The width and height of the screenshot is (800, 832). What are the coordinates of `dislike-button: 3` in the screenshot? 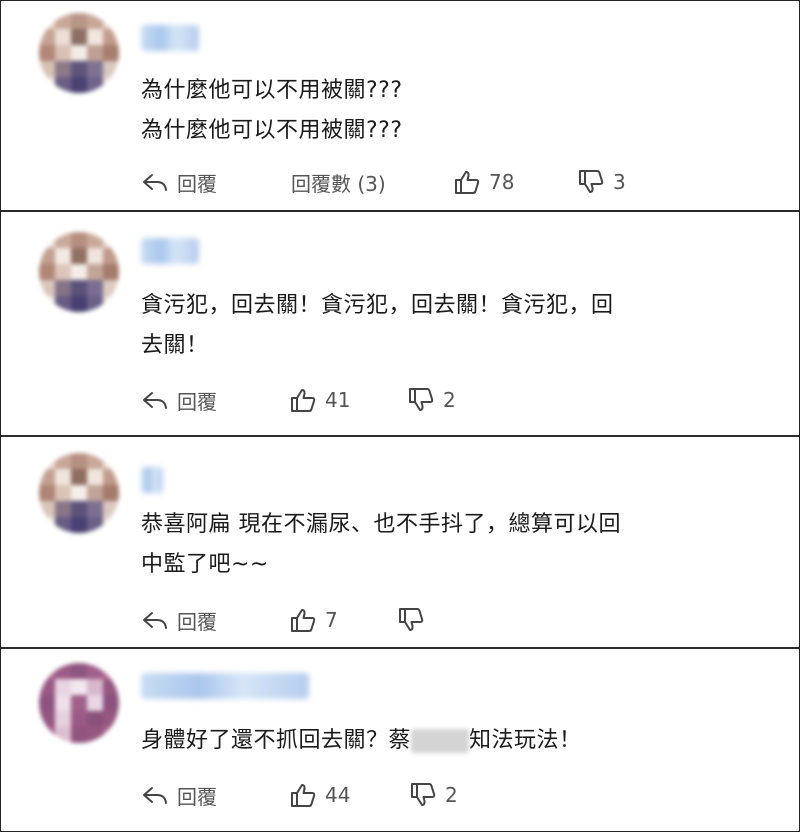 It's located at (601, 182).